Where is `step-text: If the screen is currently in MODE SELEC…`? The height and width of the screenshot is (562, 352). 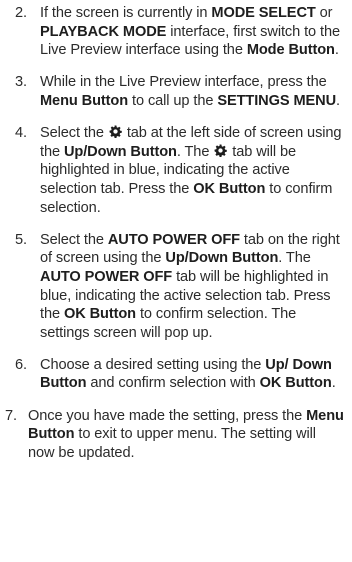
step-text: If the screen is currently in MODE SELEC… is located at coordinates (190, 31).